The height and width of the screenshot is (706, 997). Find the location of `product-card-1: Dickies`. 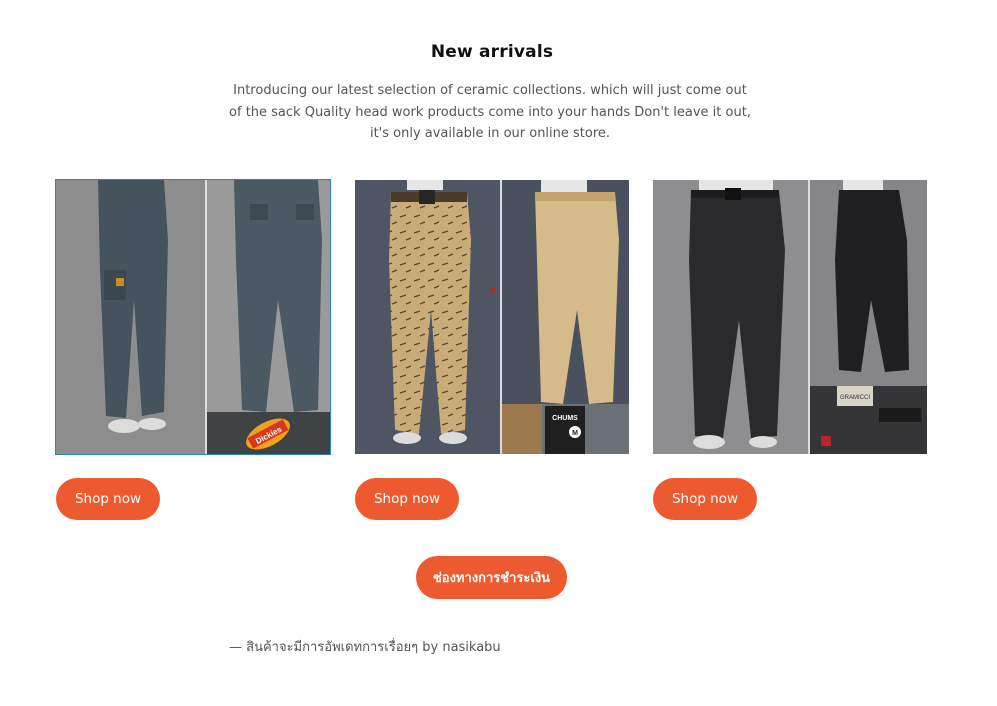

product-card-1: Dickies is located at coordinates (193, 317).